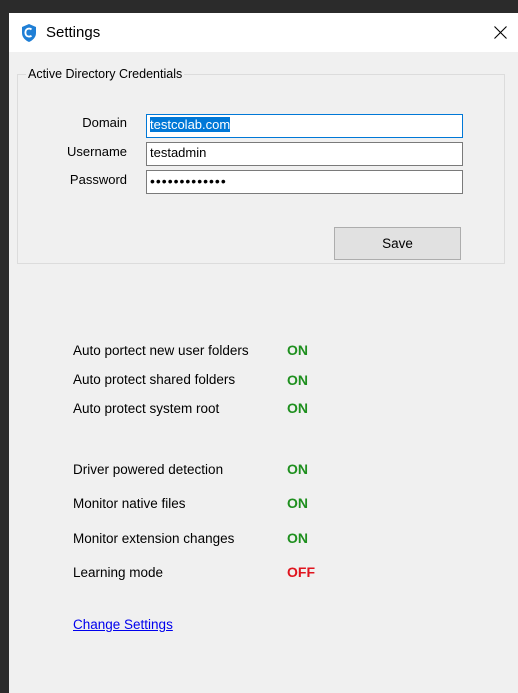  Describe the element at coordinates (123, 624) in the screenshot. I see `change-settings-link: Change Settings` at that location.